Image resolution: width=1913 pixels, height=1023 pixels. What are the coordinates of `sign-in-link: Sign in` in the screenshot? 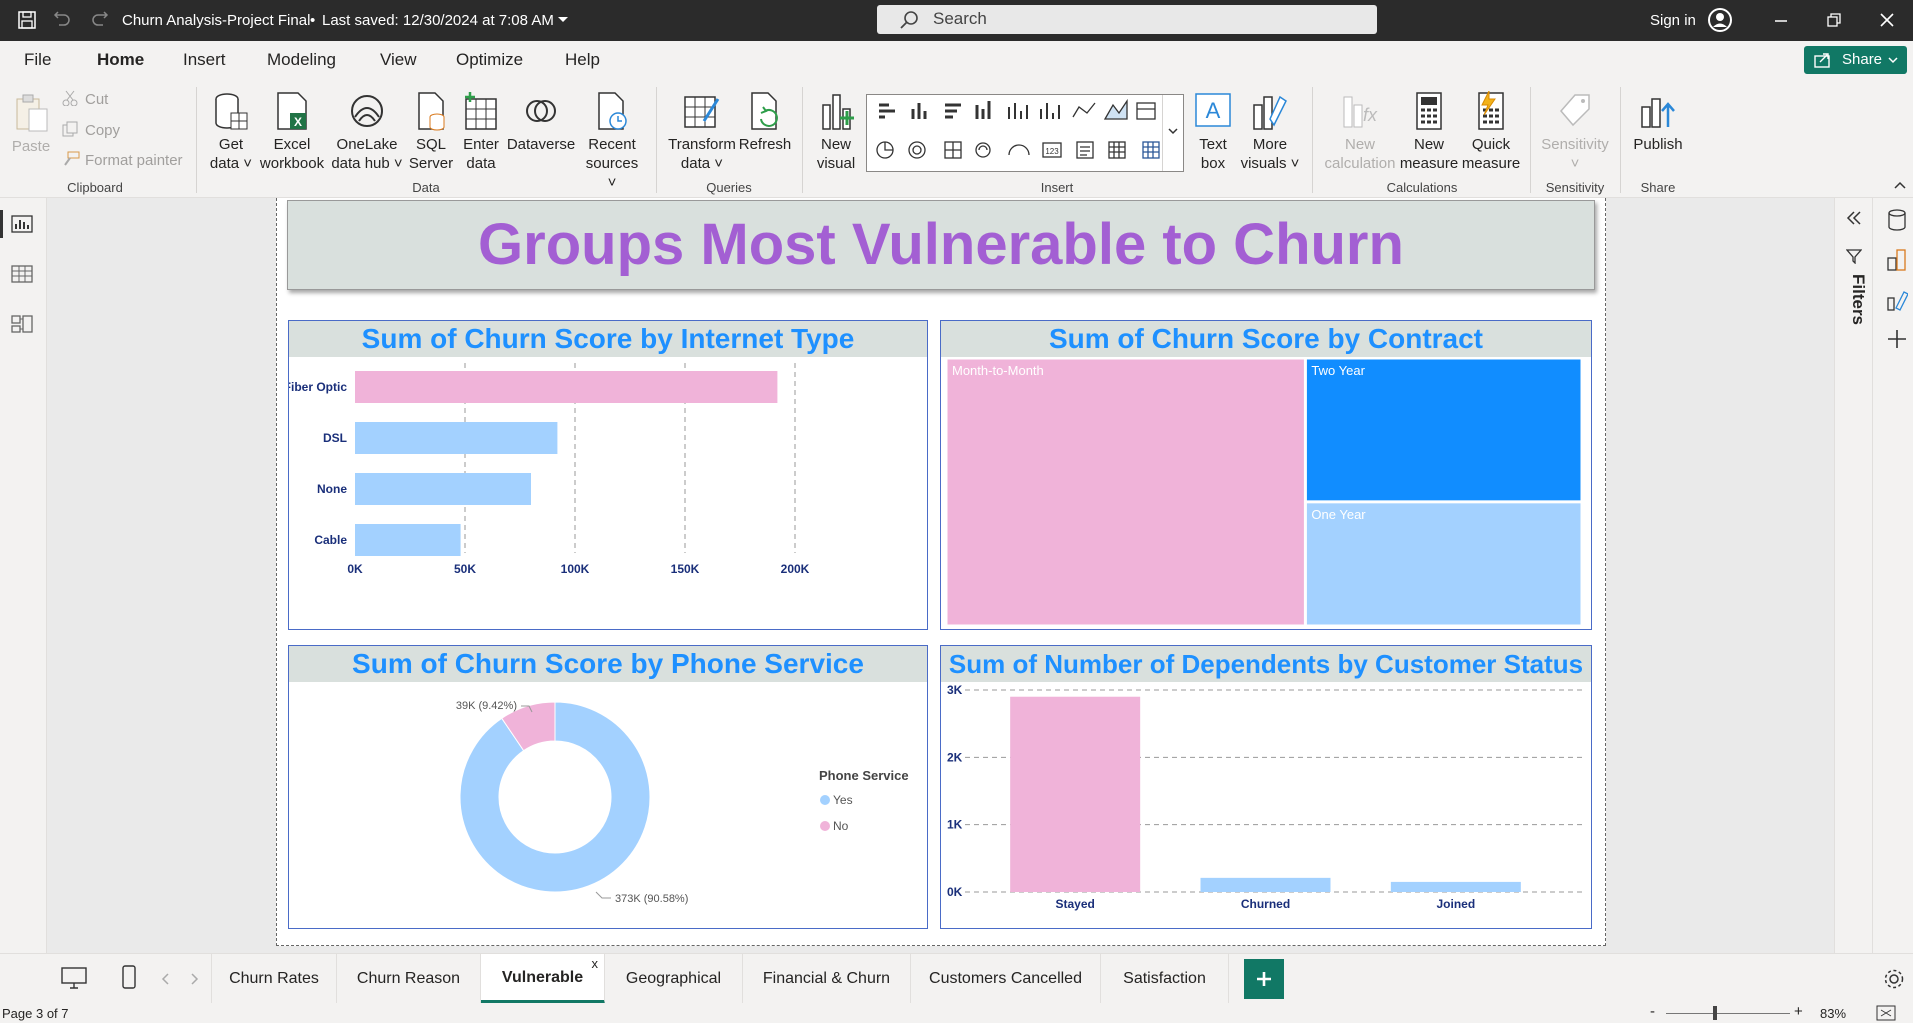 It's located at (1673, 20).